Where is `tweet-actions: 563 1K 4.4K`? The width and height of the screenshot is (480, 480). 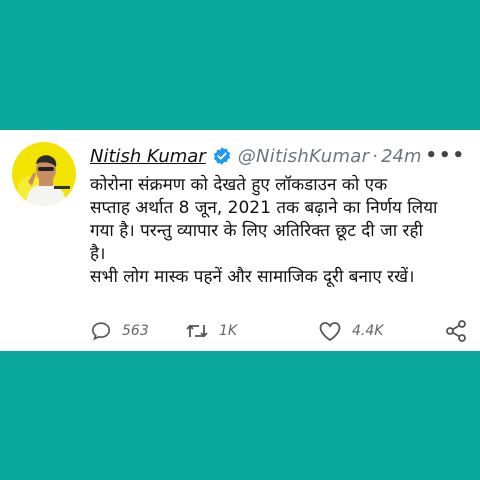 tweet-actions: 563 1K 4.4K is located at coordinates (279, 331).